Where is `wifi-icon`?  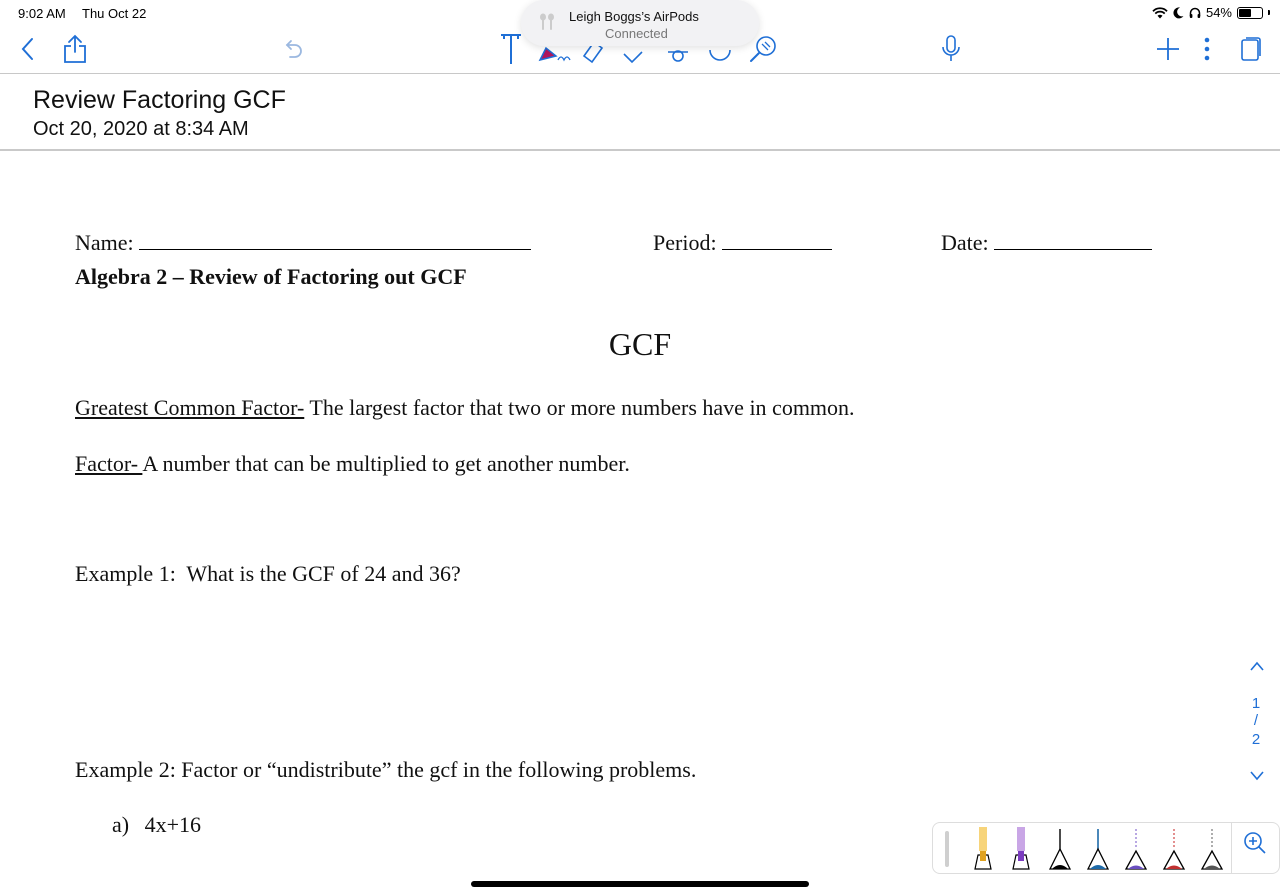
wifi-icon is located at coordinates (1160, 12).